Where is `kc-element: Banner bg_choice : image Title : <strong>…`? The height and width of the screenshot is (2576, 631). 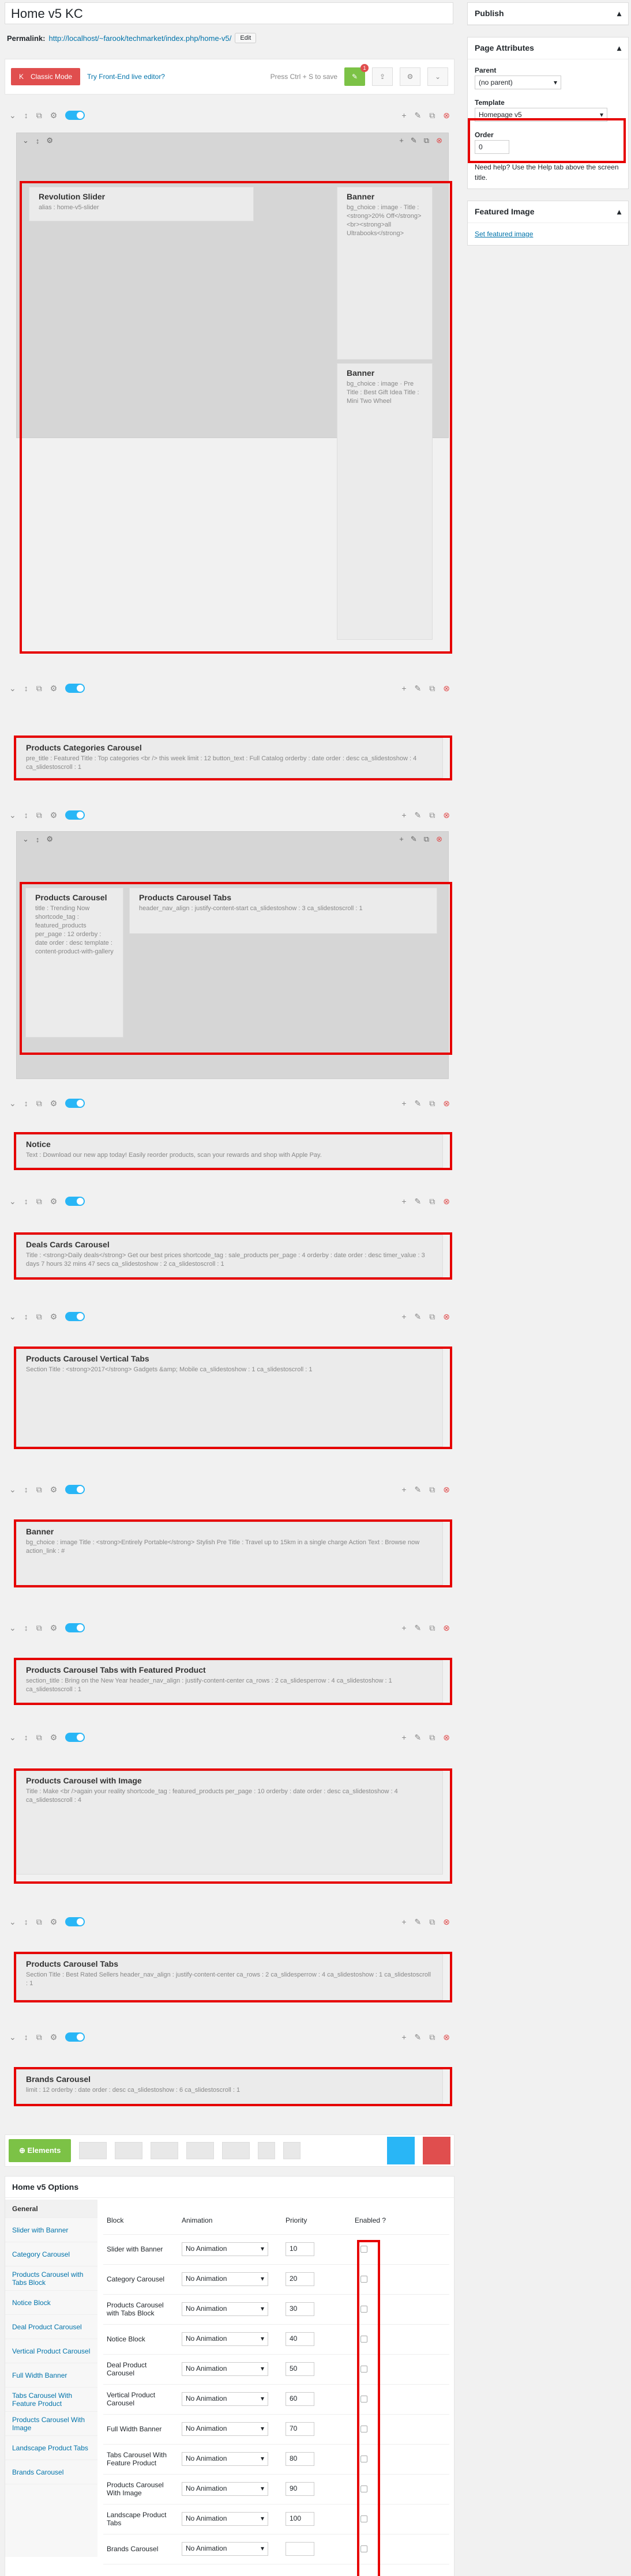
kc-element: Banner bg_choice : image Title : <strong>… is located at coordinates (230, 1553).